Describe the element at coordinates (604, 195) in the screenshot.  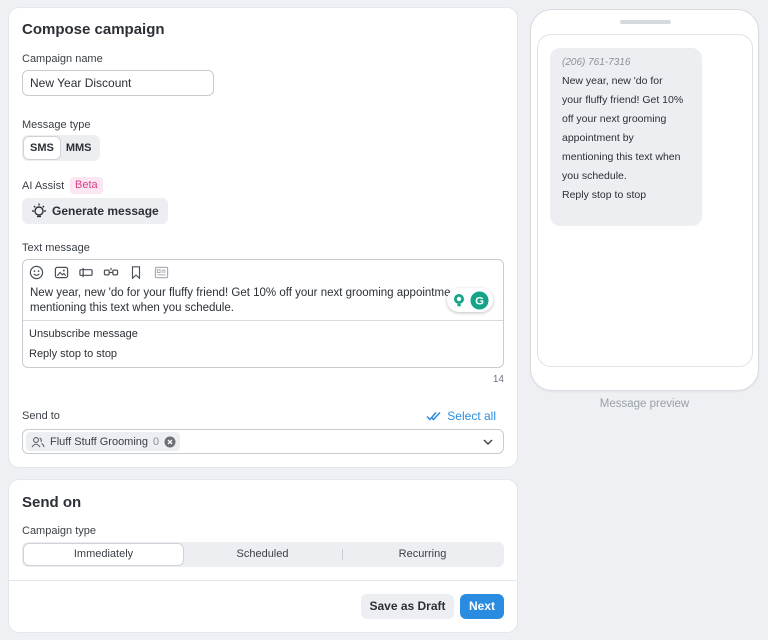
I see `preview-line-7: Reply stop to stop` at that location.